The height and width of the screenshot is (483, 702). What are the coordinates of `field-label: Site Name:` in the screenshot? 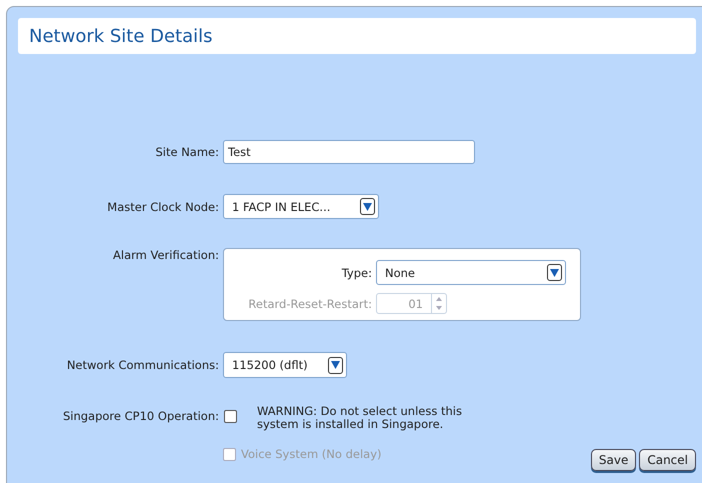 It's located at (187, 152).